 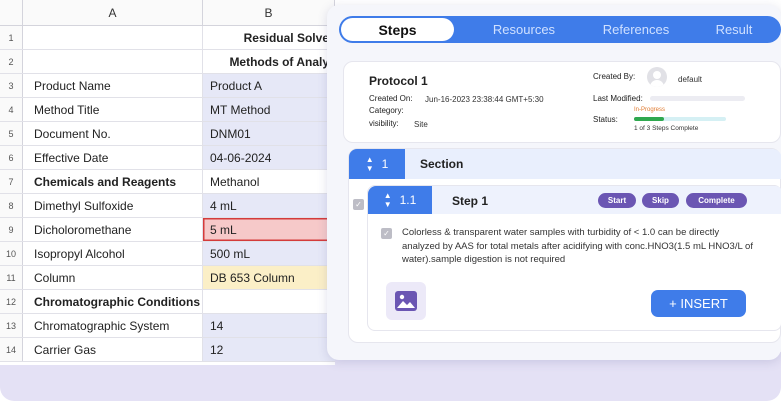 What do you see at coordinates (113, 133) in the screenshot?
I see `cell-a: Document No.` at bounding box center [113, 133].